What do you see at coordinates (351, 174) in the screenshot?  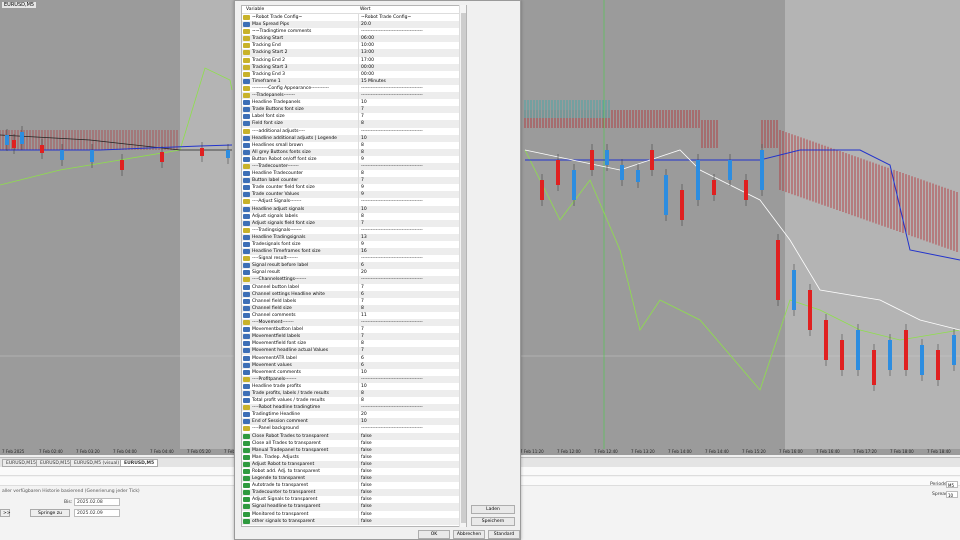 I see `input-row: Headline Tradecounter 8` at bounding box center [351, 174].